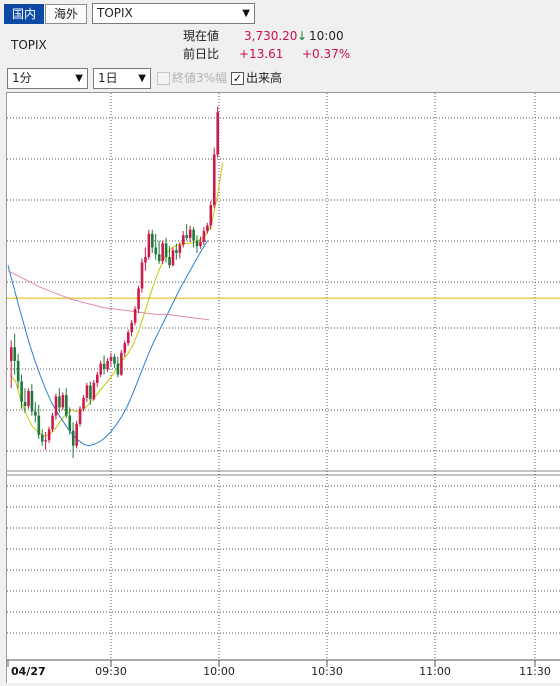  I want to click on change-value: +13.61, so click(261, 54).